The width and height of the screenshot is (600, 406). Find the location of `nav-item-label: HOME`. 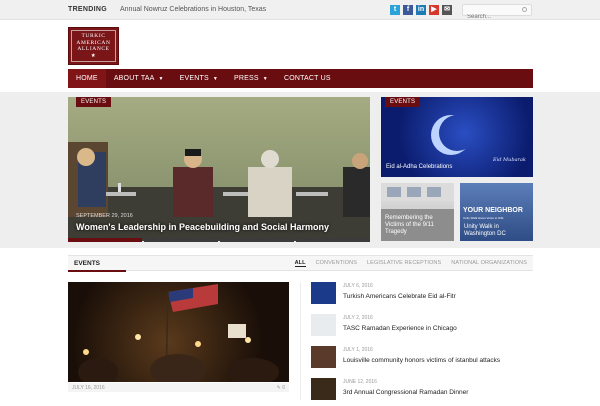

nav-item-label: HOME is located at coordinates (87, 78).